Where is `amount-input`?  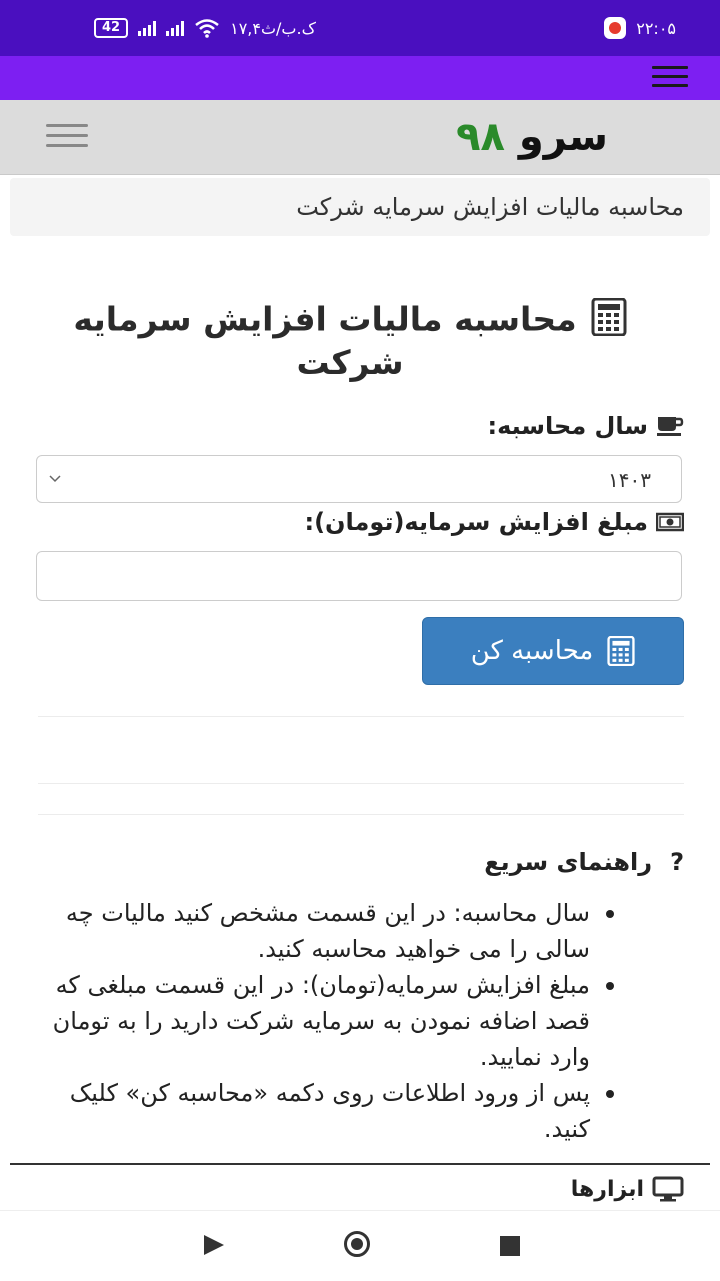 amount-input is located at coordinates (359, 576).